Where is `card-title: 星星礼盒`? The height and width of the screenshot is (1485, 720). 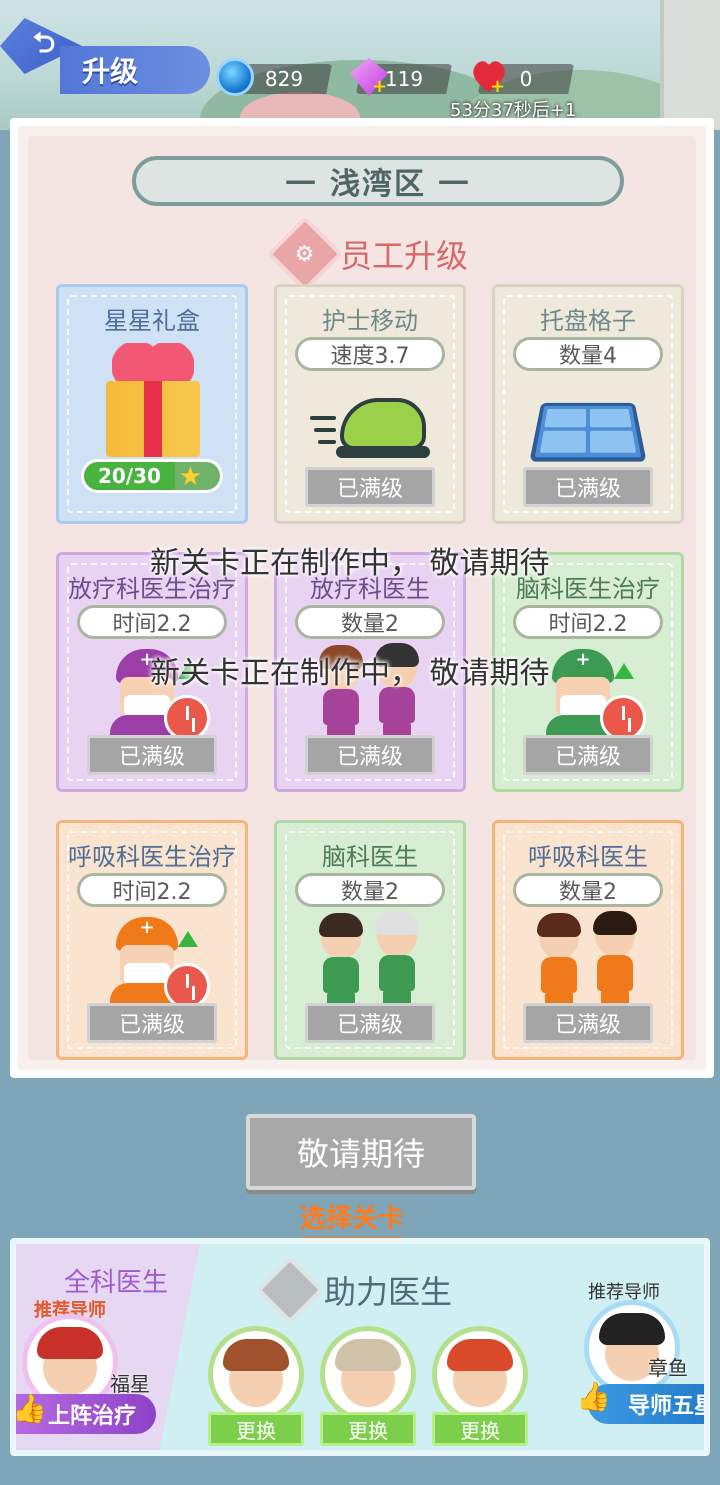
card-title: 星星礼盒 is located at coordinates (152, 321).